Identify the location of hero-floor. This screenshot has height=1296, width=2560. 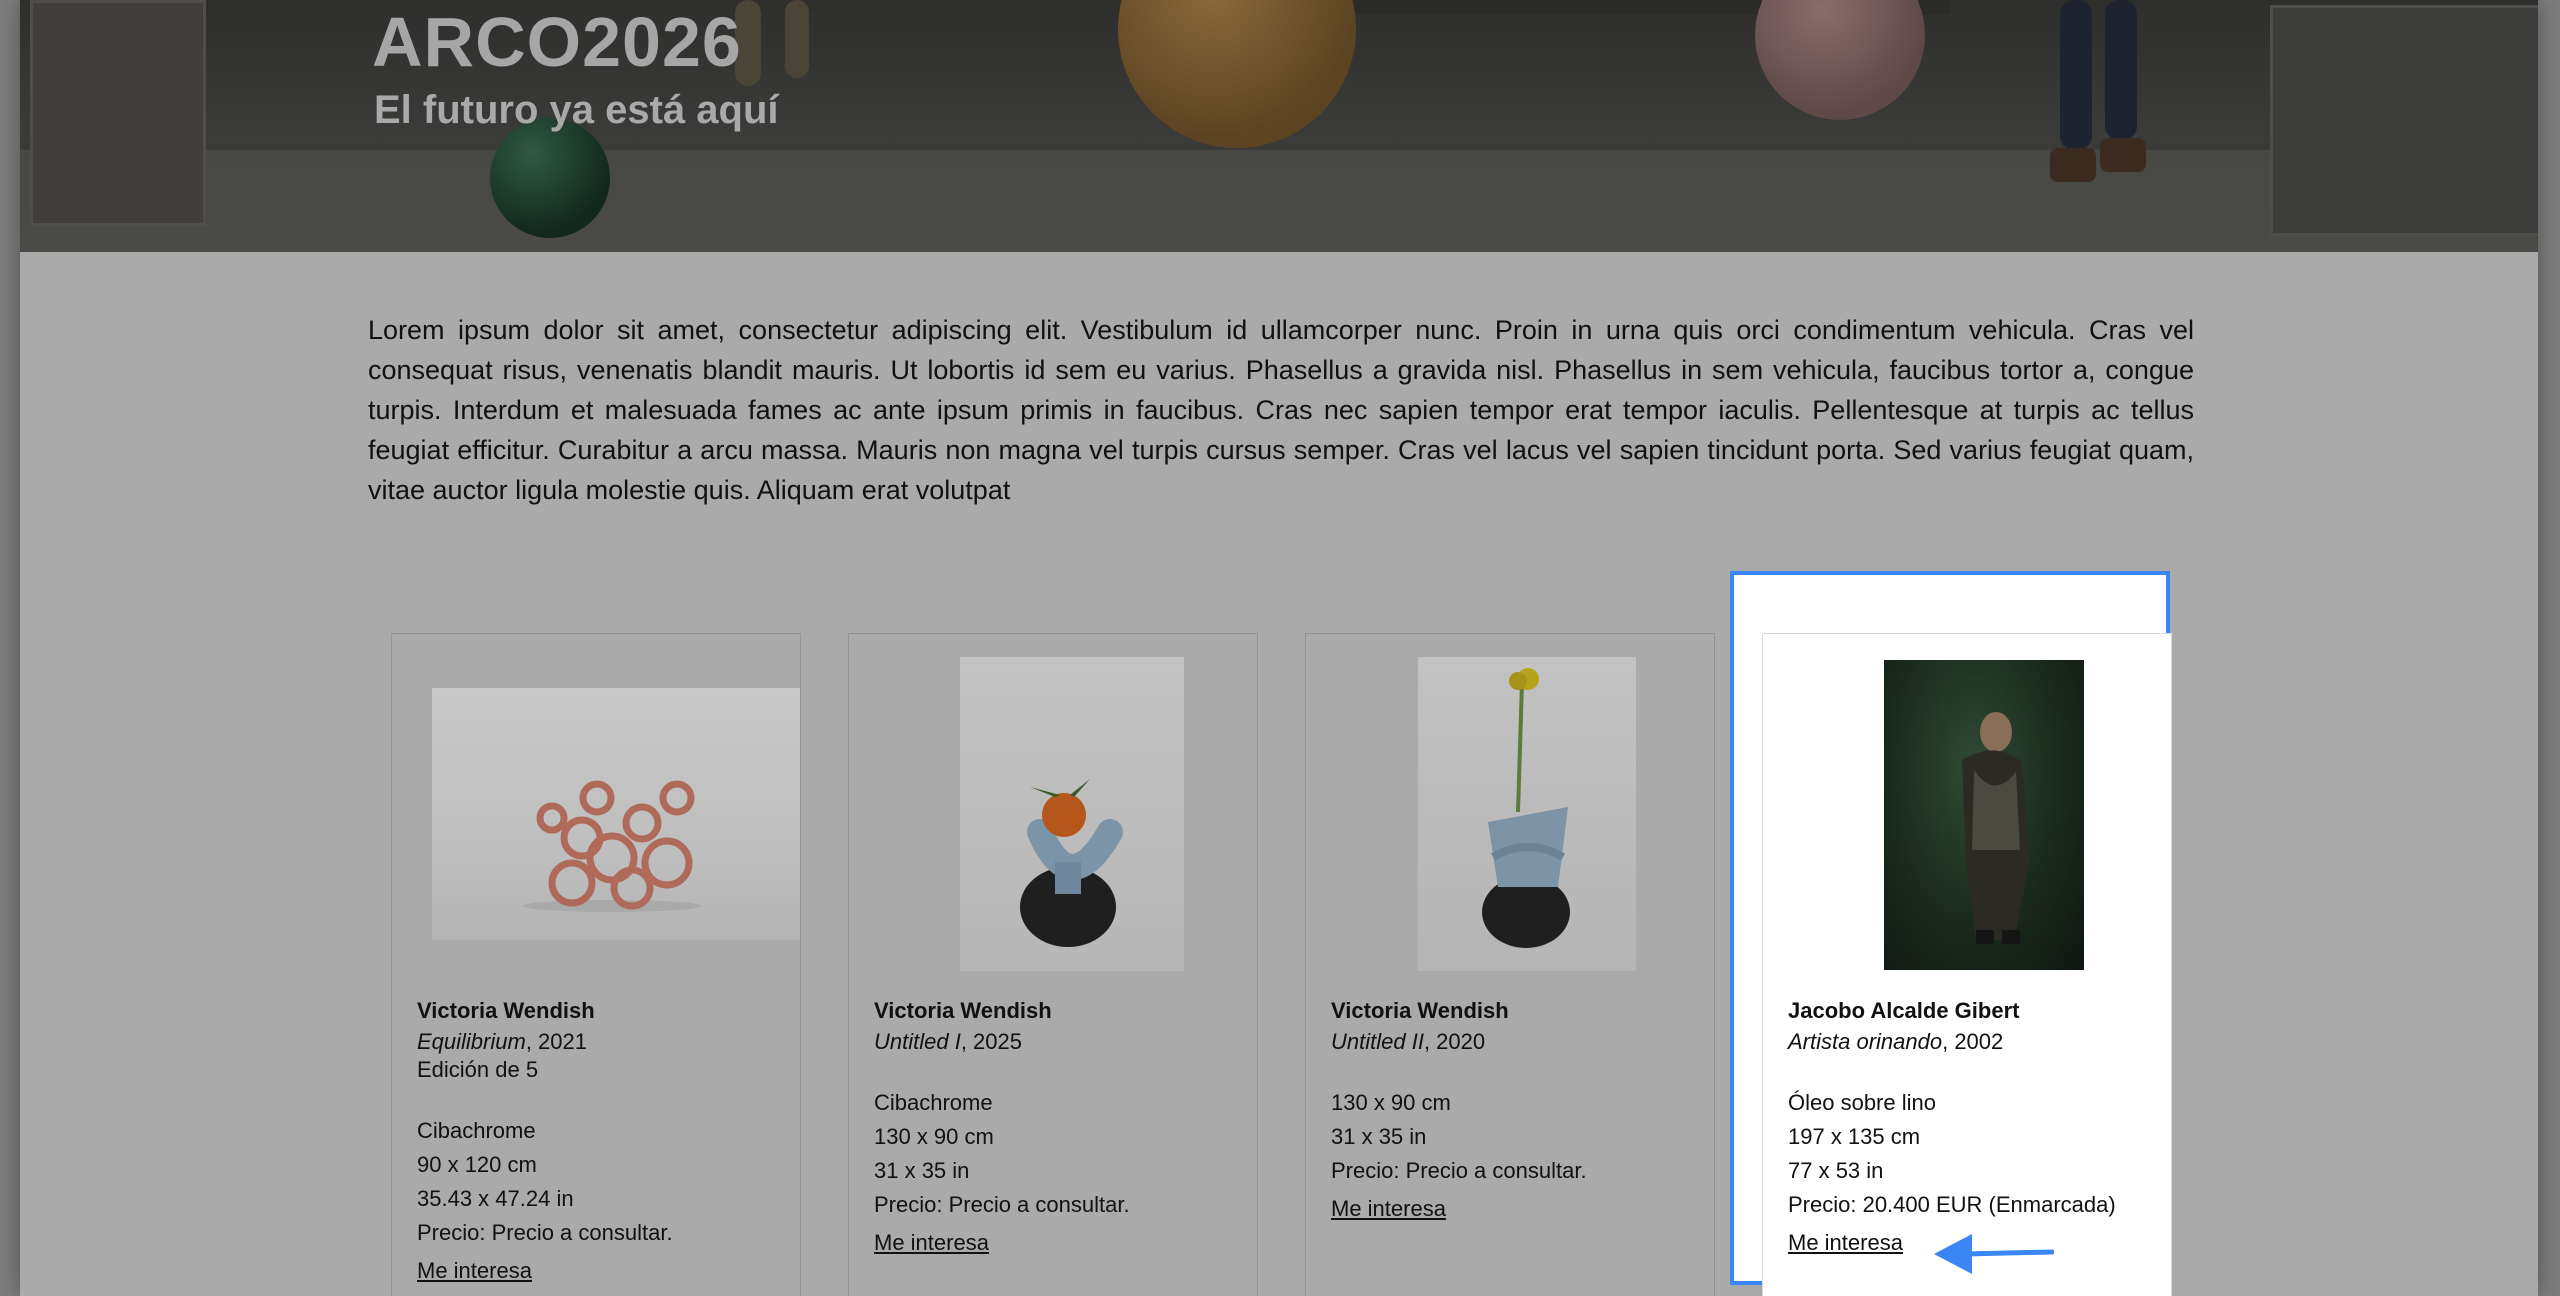
(1279, 201).